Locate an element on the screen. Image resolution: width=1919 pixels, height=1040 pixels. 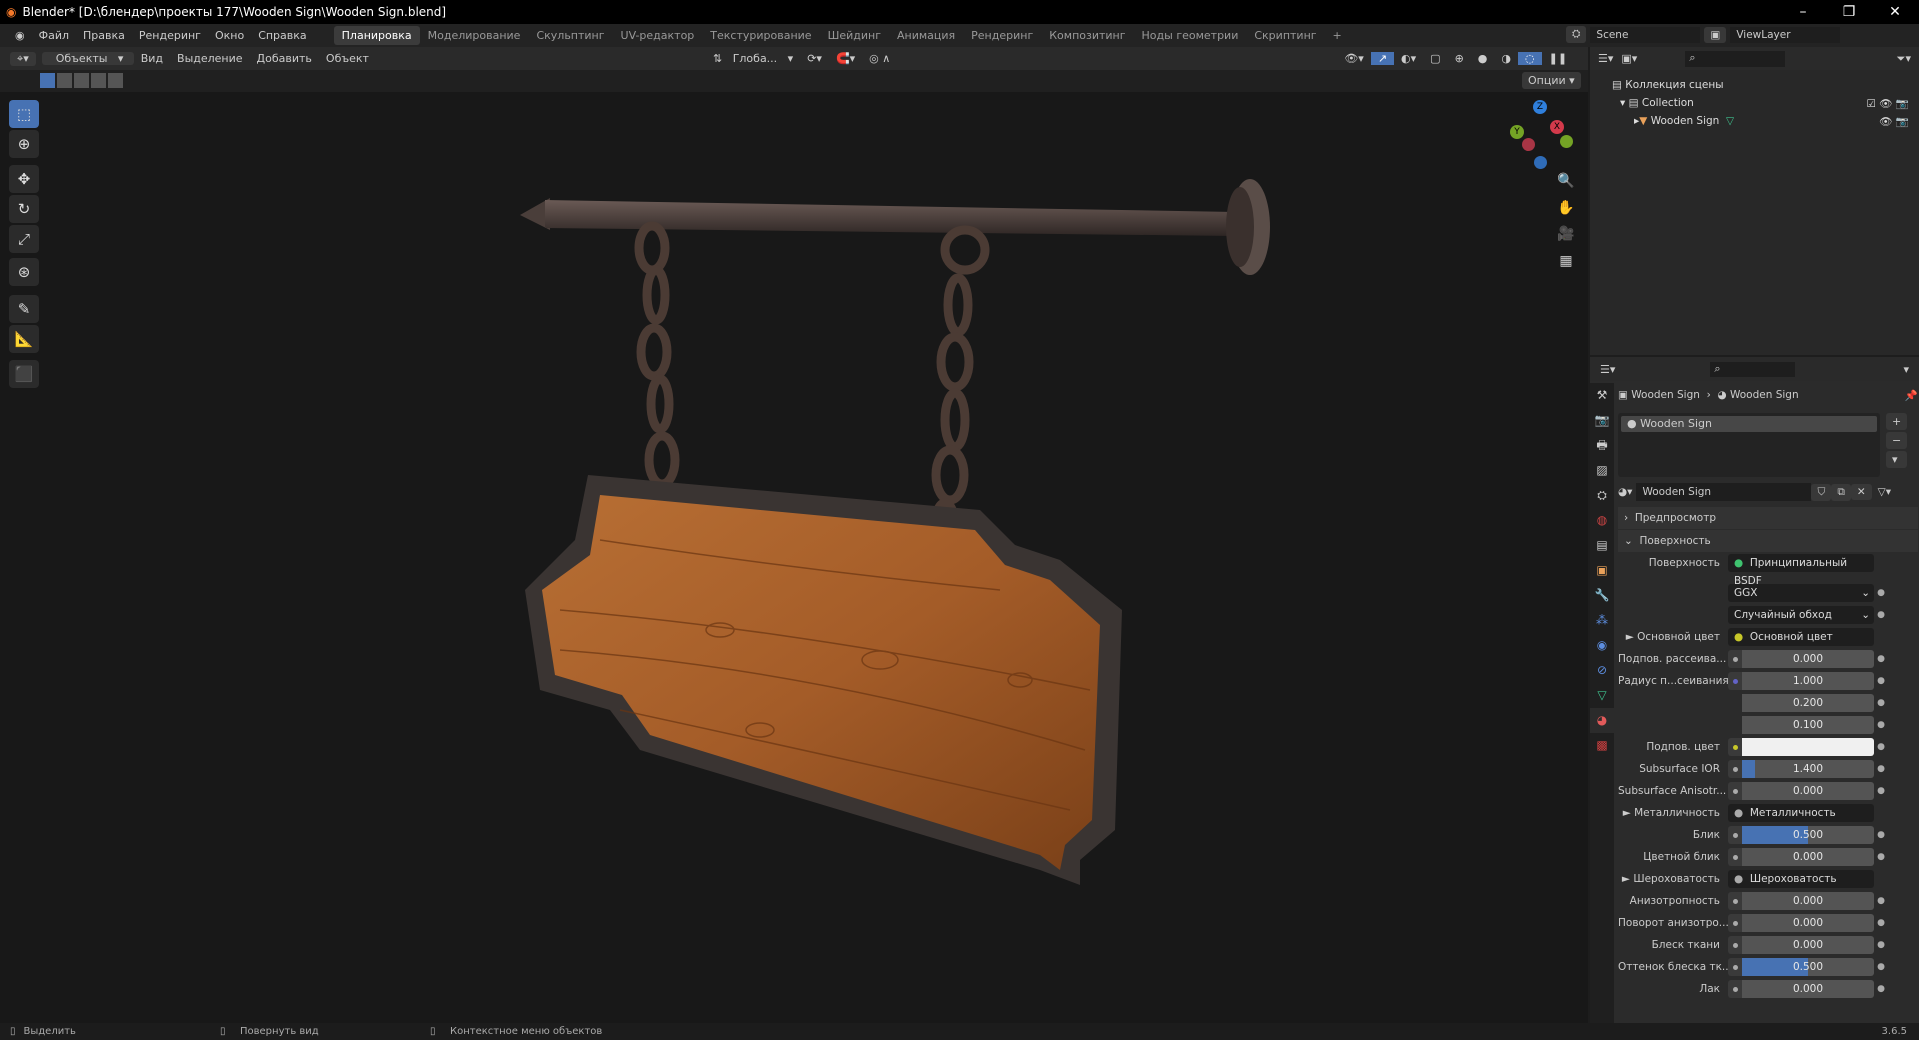
view-layer-tab-icon: ▨ is located at coordinates (1602, 470).